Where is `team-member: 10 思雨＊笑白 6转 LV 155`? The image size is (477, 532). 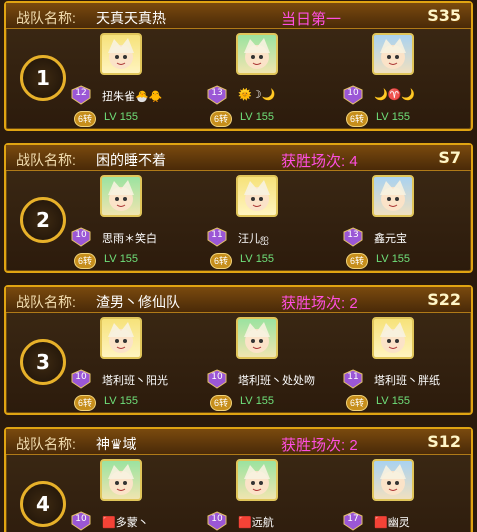 team-member: 10 思雨＊笑白 6转 LV 155 is located at coordinates (138, 224).